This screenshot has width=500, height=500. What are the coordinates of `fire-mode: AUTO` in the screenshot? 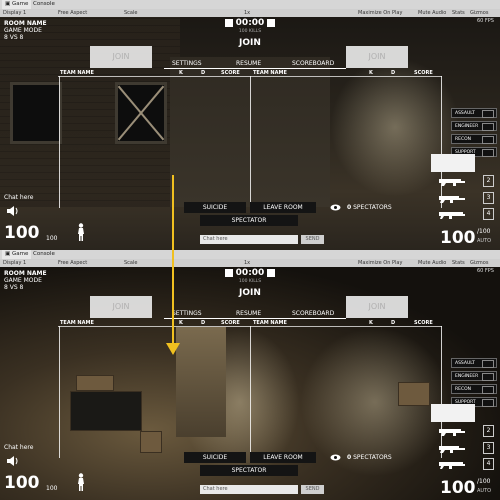 It's located at (484, 241).